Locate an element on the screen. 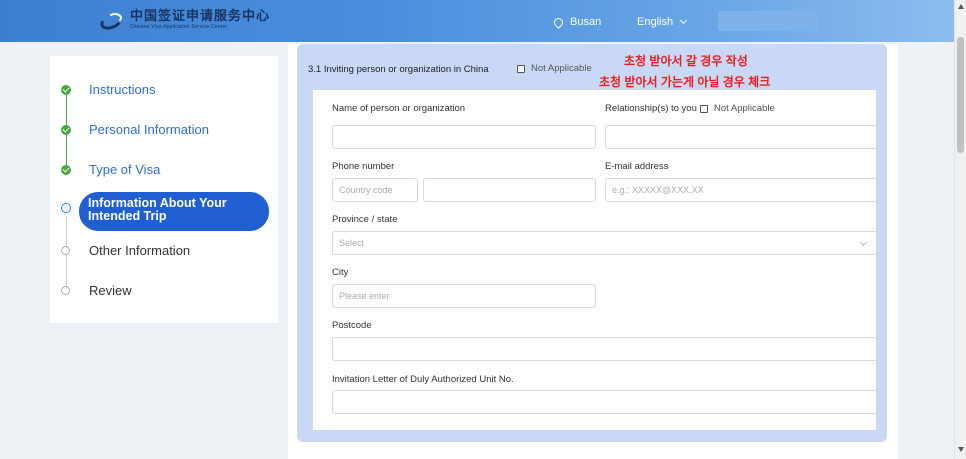  step-type-of-visa: Type of Visa is located at coordinates (164, 170).